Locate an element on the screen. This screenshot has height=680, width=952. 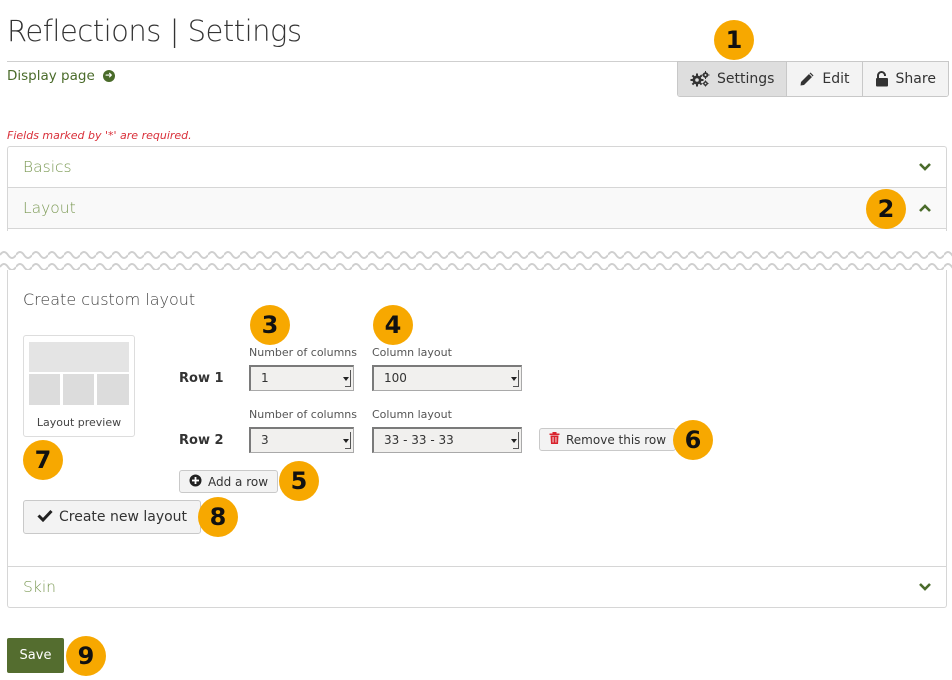
layout-preview: Layout preview is located at coordinates (79, 386).